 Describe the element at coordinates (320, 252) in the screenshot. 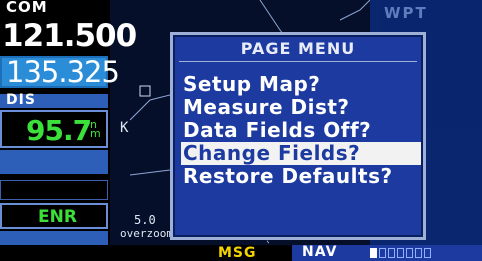

I see `nav-label: NAV` at that location.